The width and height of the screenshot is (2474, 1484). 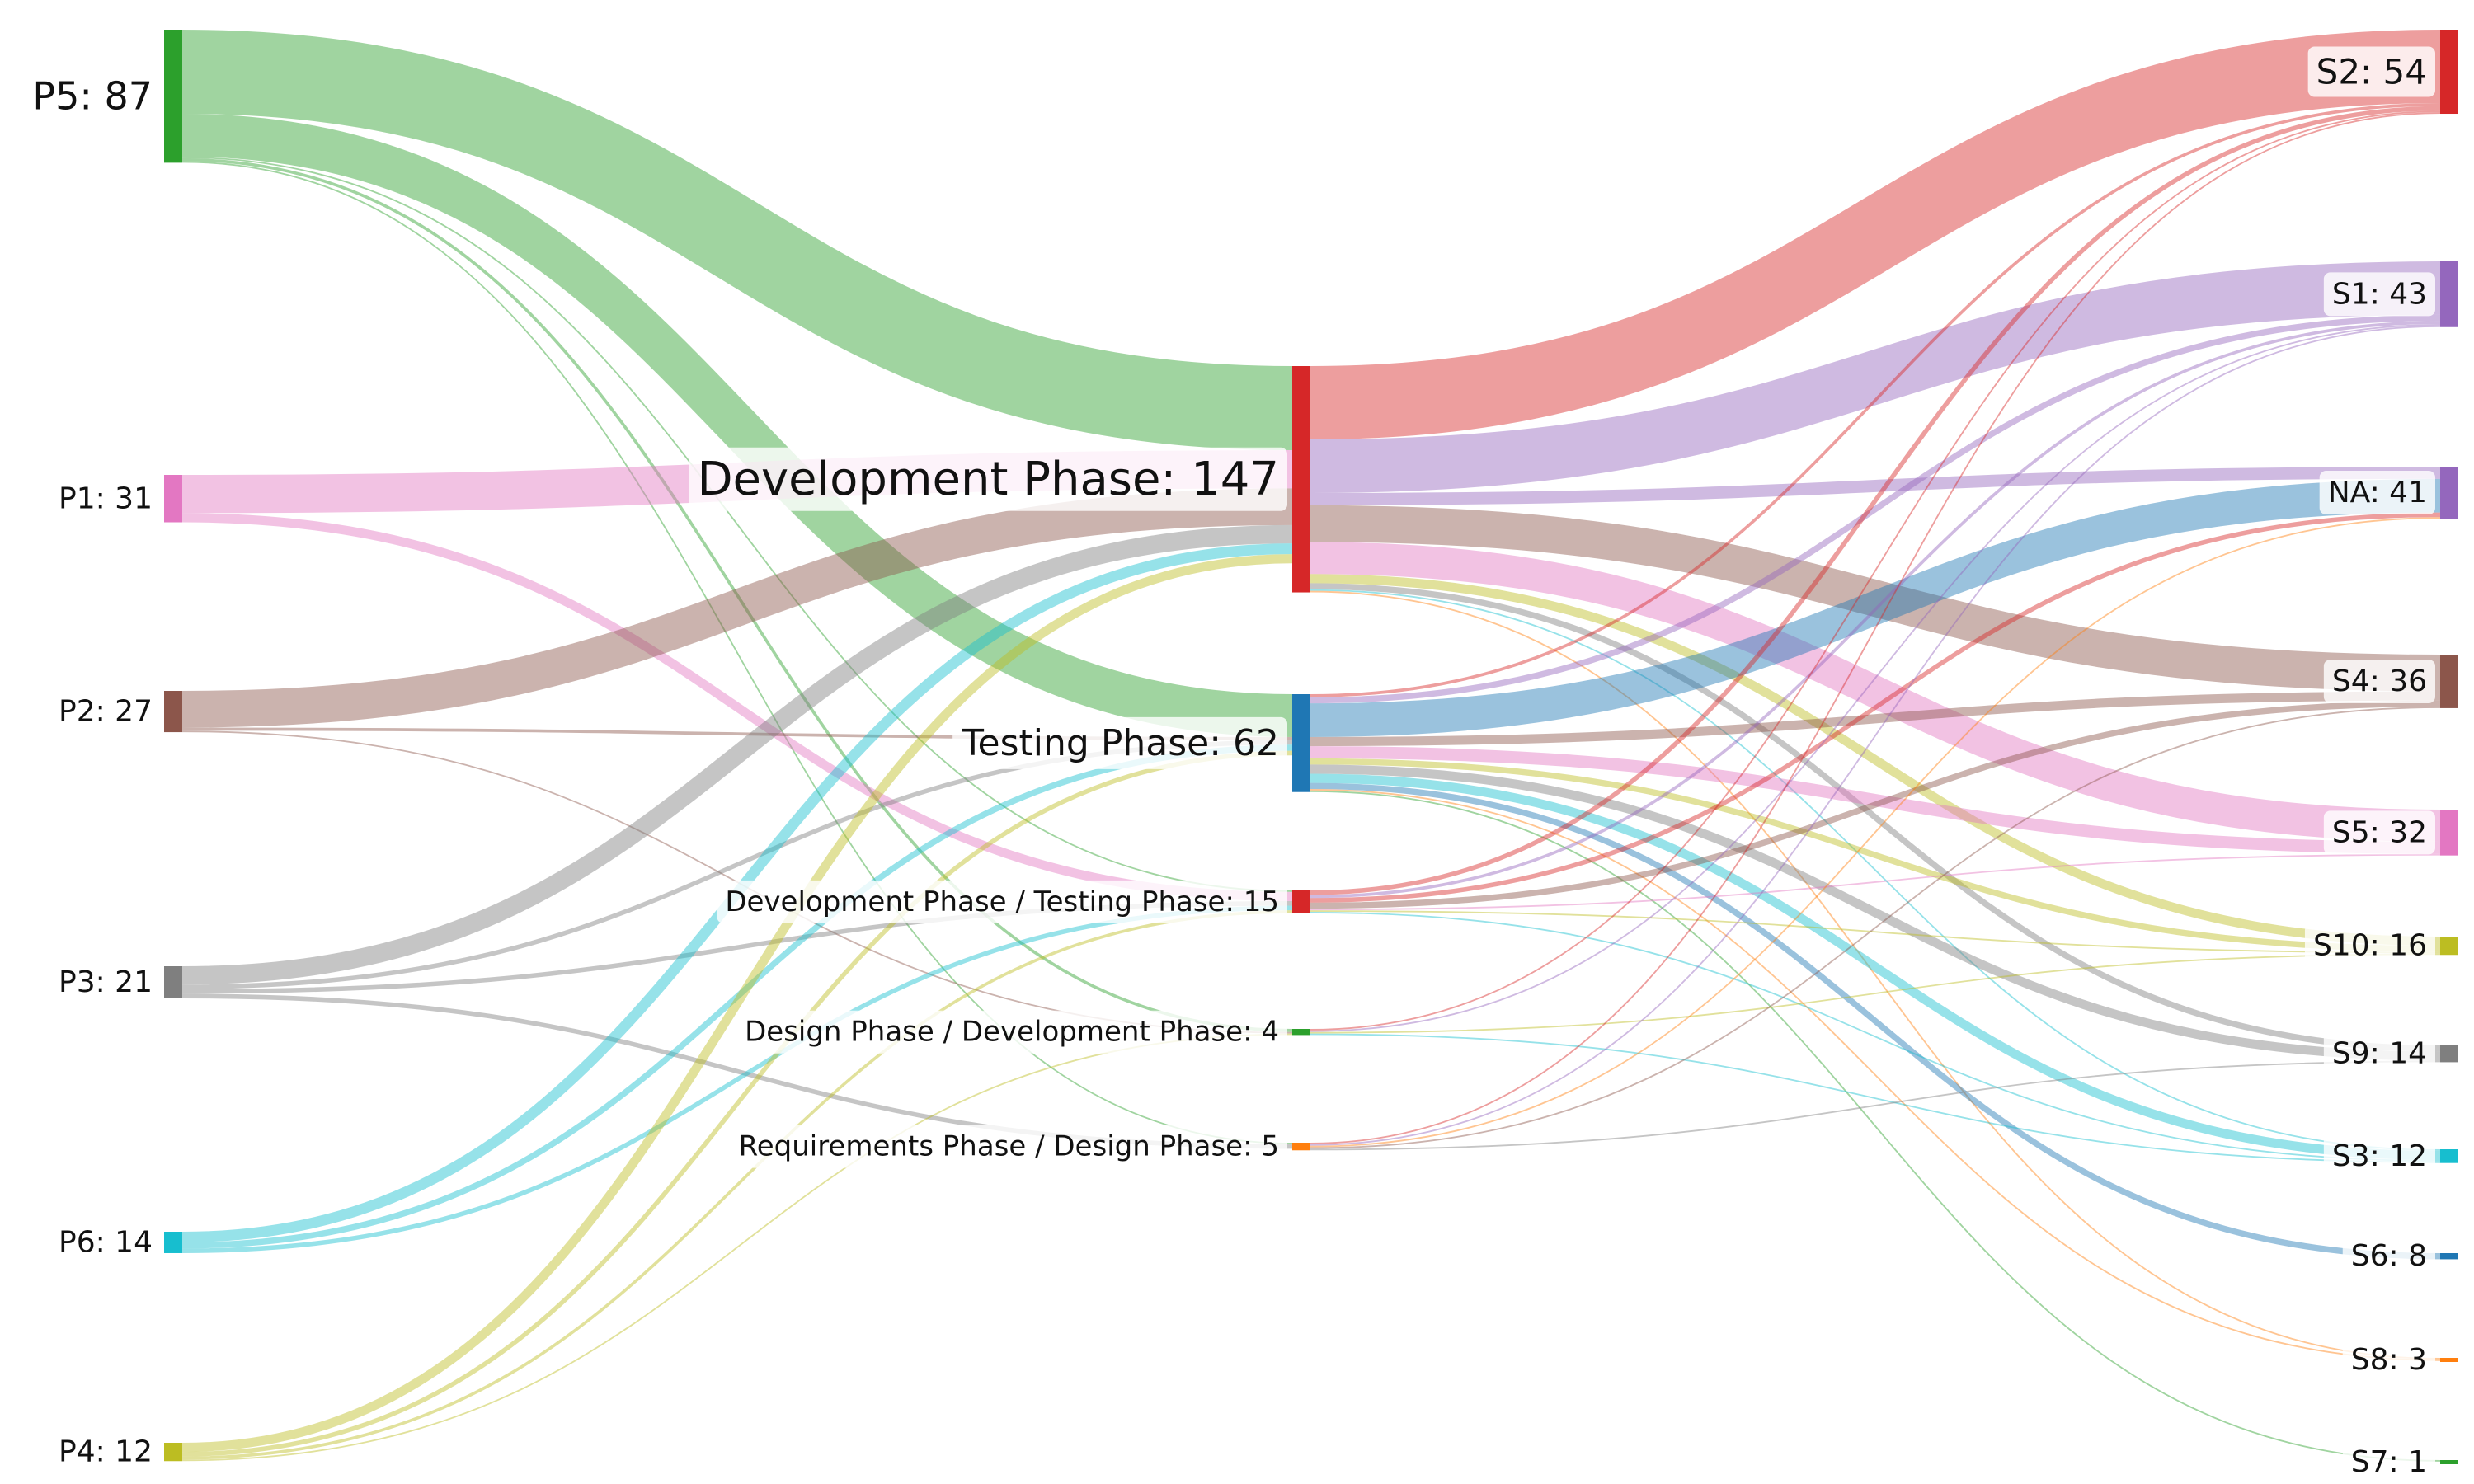 I want to click on node-label-test: Testing Phase: 62, so click(x=1119, y=742).